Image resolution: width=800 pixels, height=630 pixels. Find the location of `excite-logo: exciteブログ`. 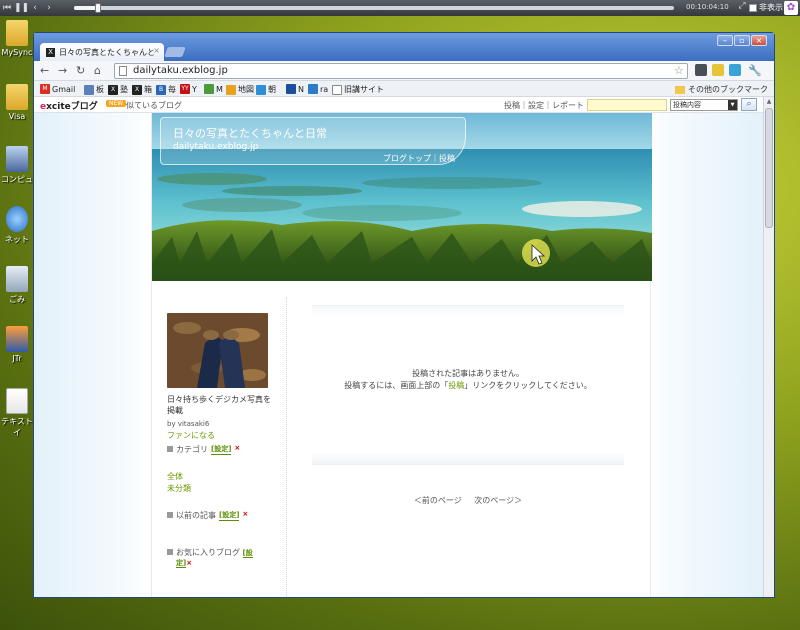

excite-logo: exciteブログ is located at coordinates (69, 105).